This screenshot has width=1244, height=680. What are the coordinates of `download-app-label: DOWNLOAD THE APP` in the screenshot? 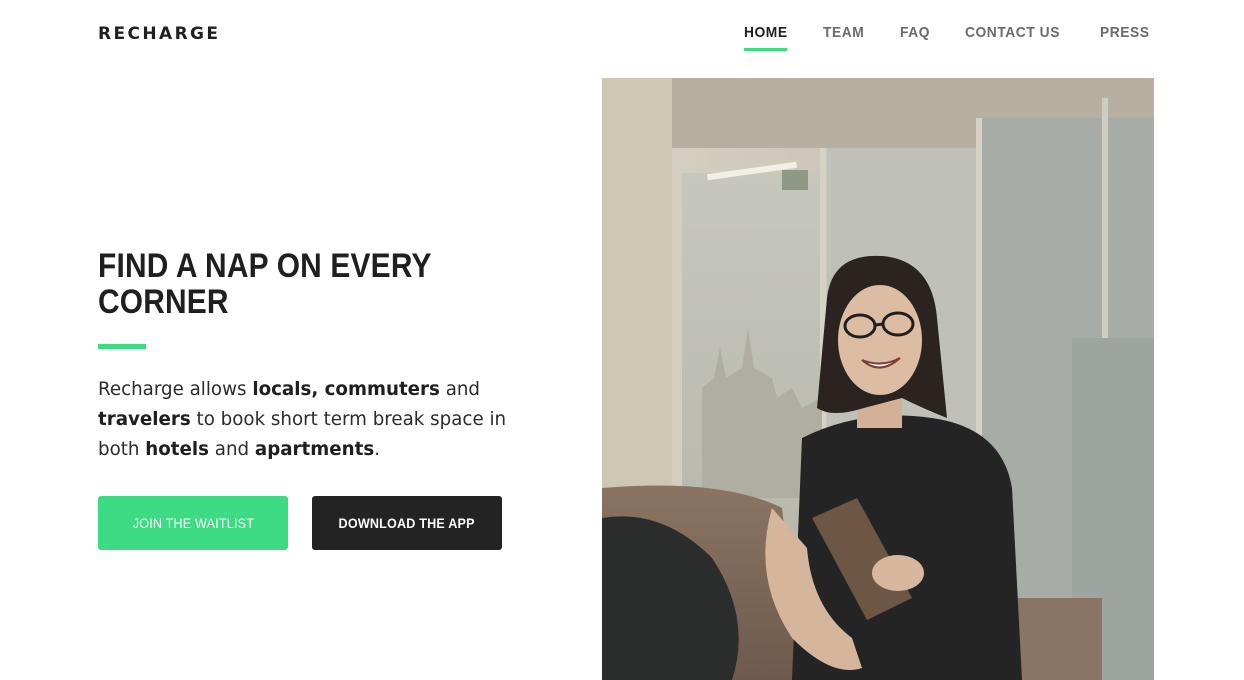 It's located at (407, 523).